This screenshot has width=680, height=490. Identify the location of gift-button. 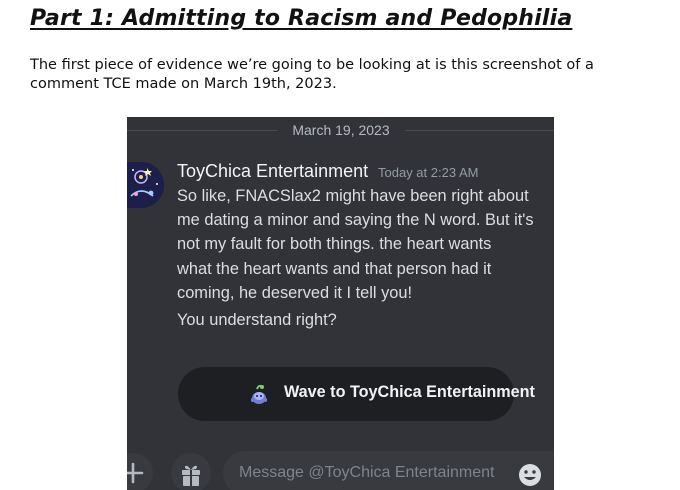
(191, 471).